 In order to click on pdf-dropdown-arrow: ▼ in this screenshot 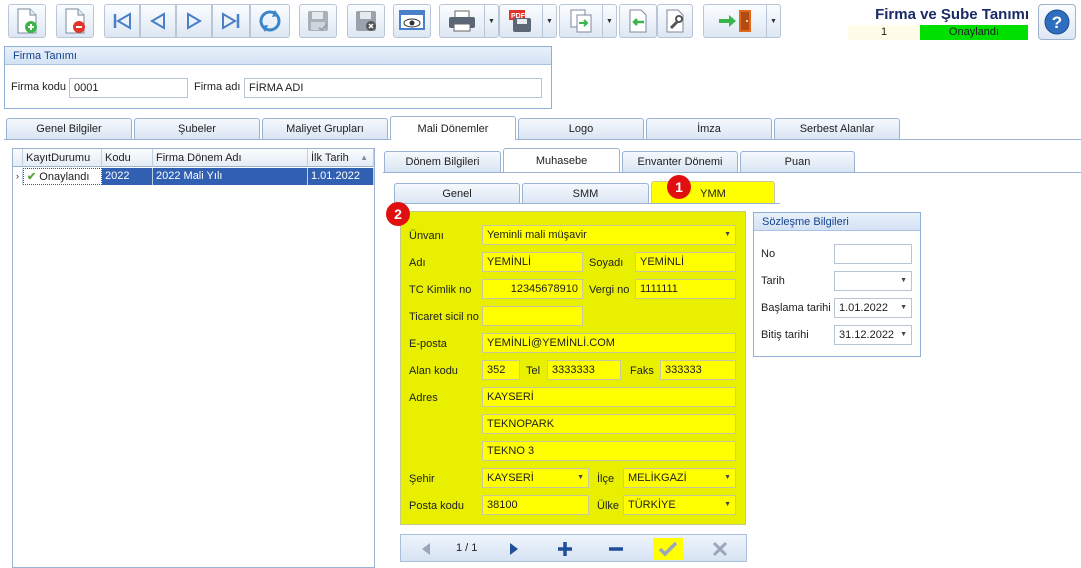, I will do `click(550, 21)`.